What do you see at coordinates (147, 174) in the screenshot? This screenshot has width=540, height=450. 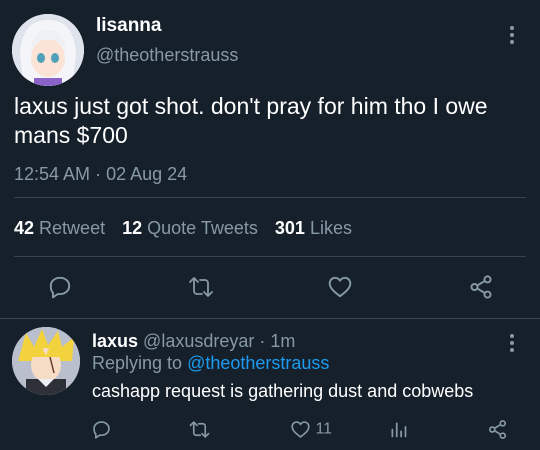 I see `tweet-date: 02 Aug 24` at bounding box center [147, 174].